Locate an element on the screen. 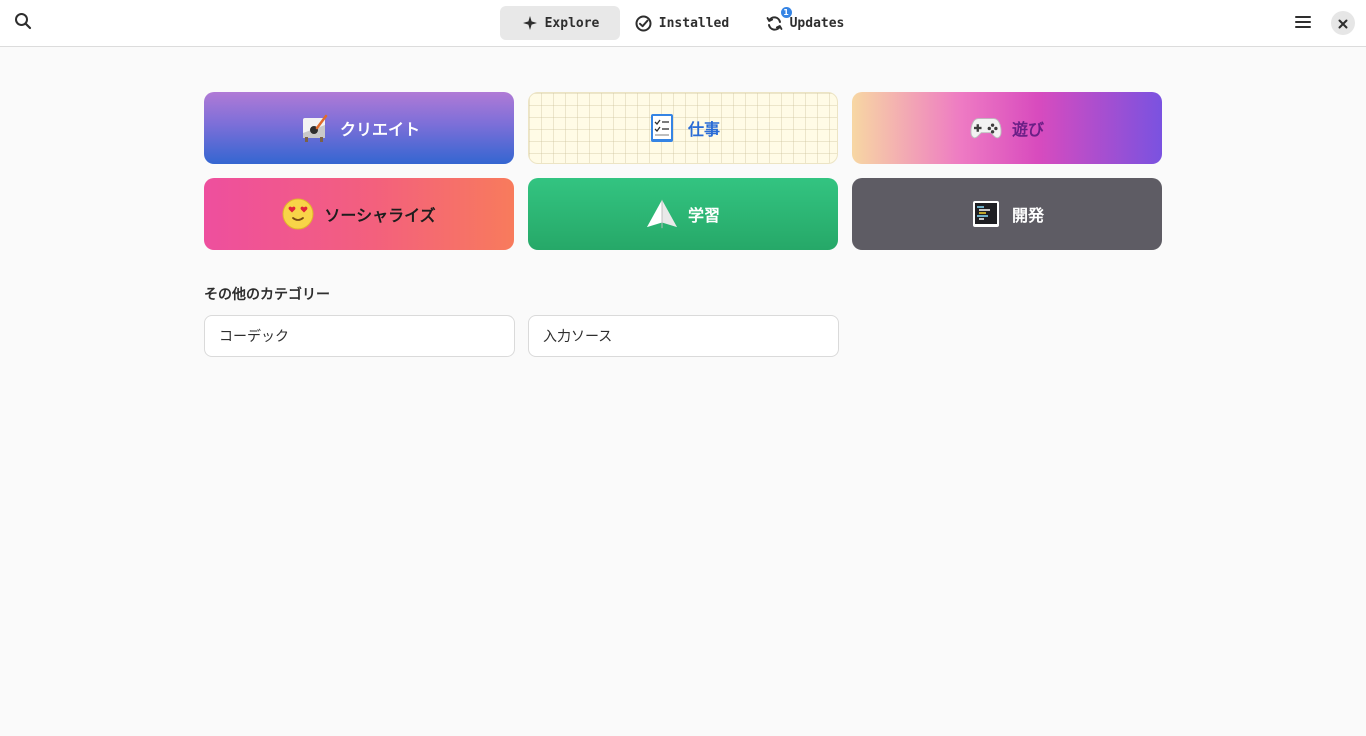 The height and width of the screenshot is (736, 1366). checkmark-circle-icon is located at coordinates (644, 23).